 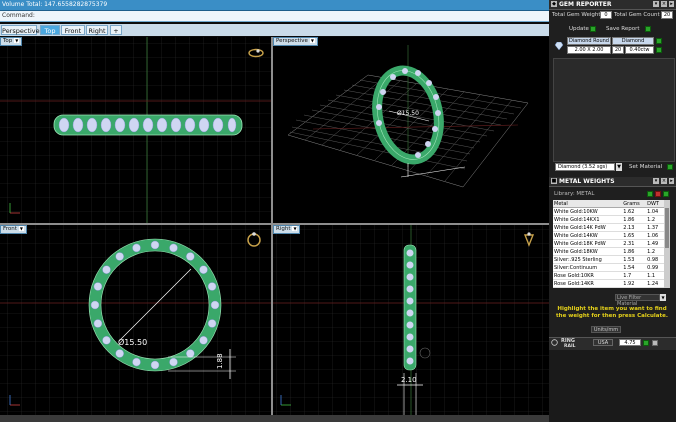 I want to click on library-label: Library: METAL, so click(x=574, y=194).